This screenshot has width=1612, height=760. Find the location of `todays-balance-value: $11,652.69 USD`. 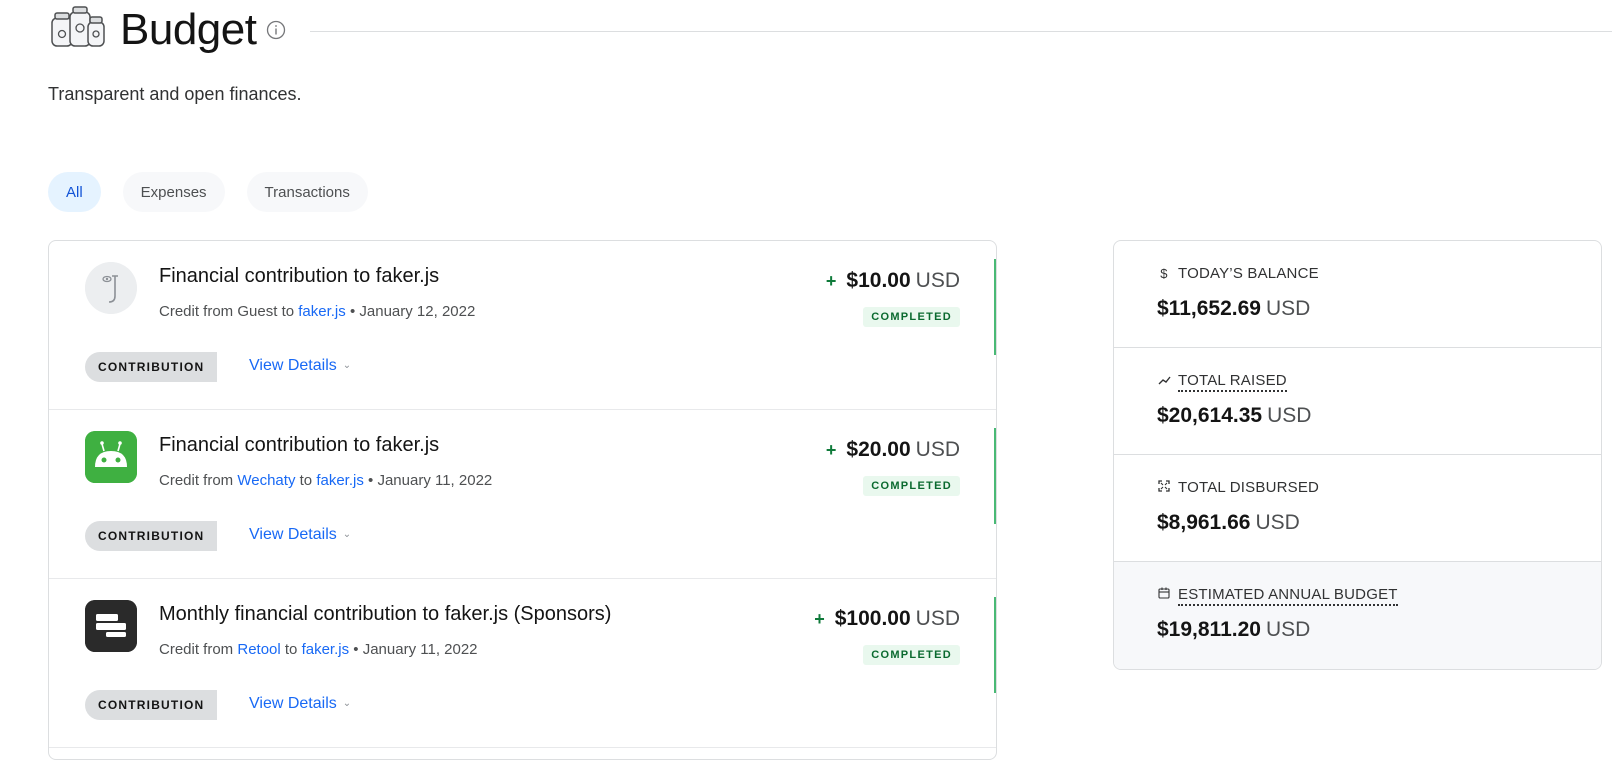

todays-balance-value: $11,652.69 USD is located at coordinates (1233, 309).